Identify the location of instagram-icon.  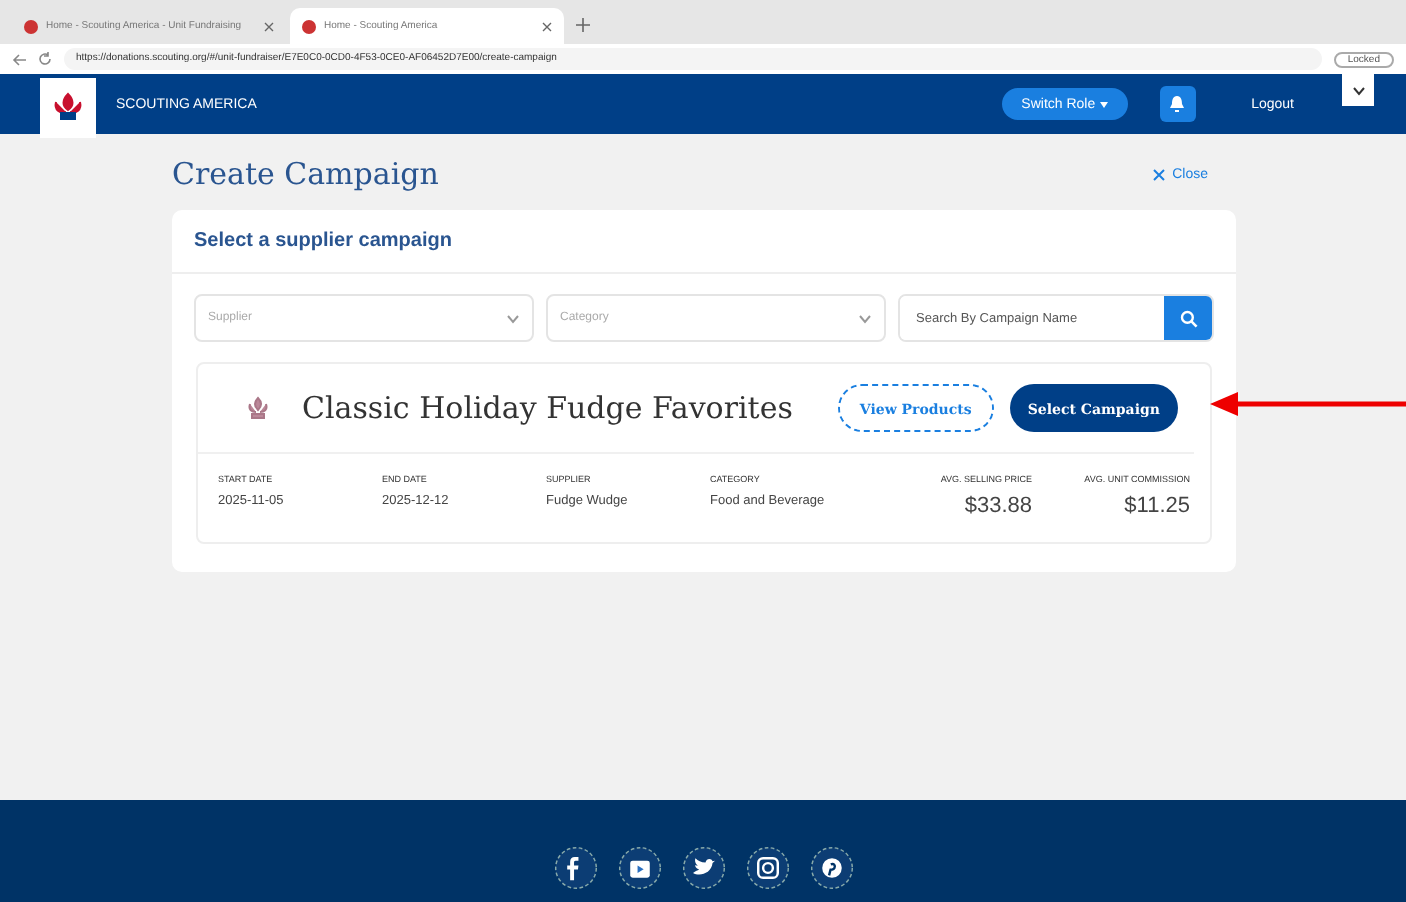
(767, 868).